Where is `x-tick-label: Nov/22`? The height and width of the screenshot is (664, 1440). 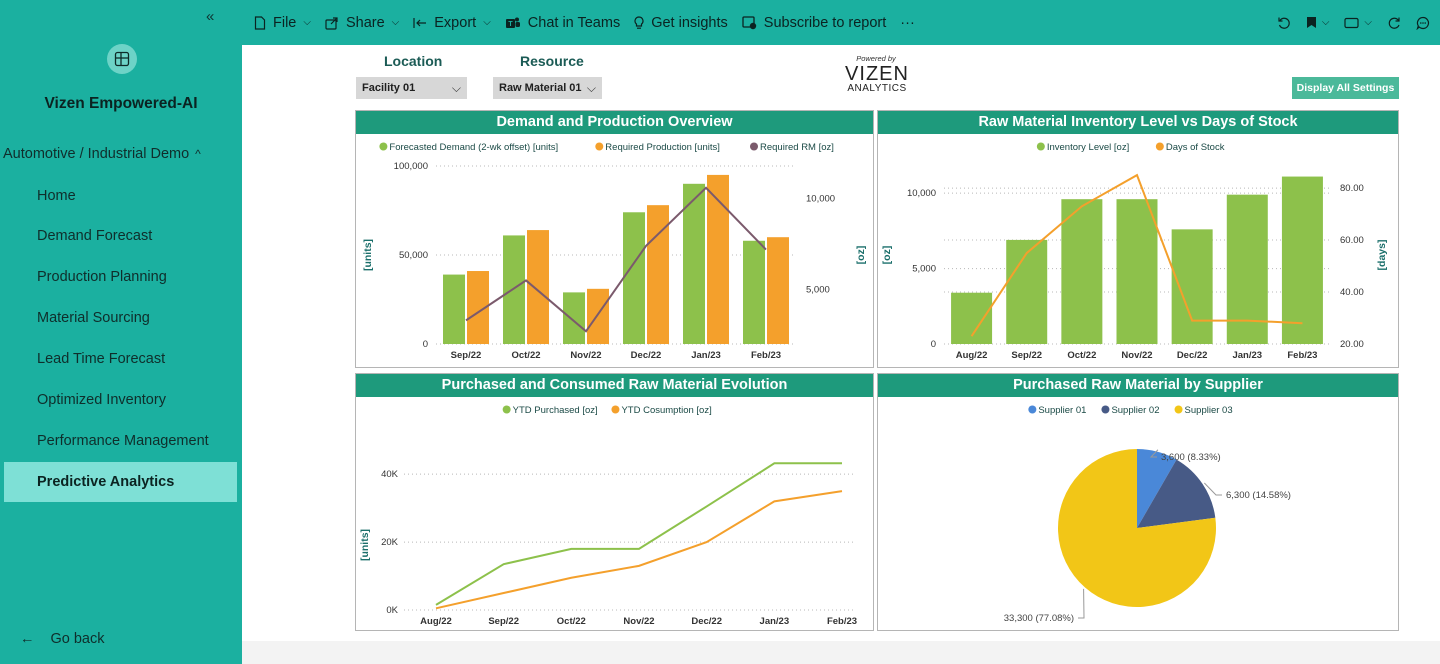
x-tick-label: Nov/22 is located at coordinates (585, 355).